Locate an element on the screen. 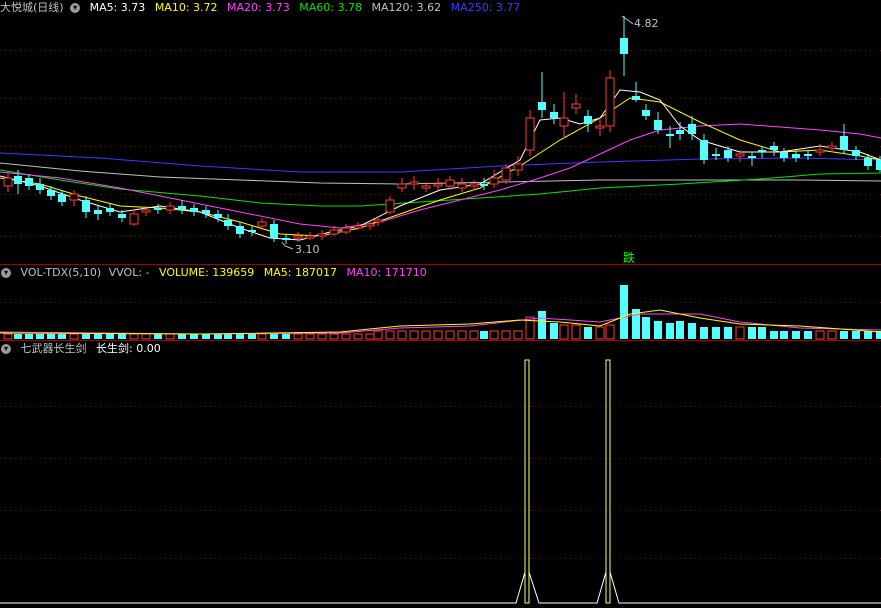 Image resolution: width=881 pixels, height=608 pixels. low-price-label: 3.10 is located at coordinates (307, 249).